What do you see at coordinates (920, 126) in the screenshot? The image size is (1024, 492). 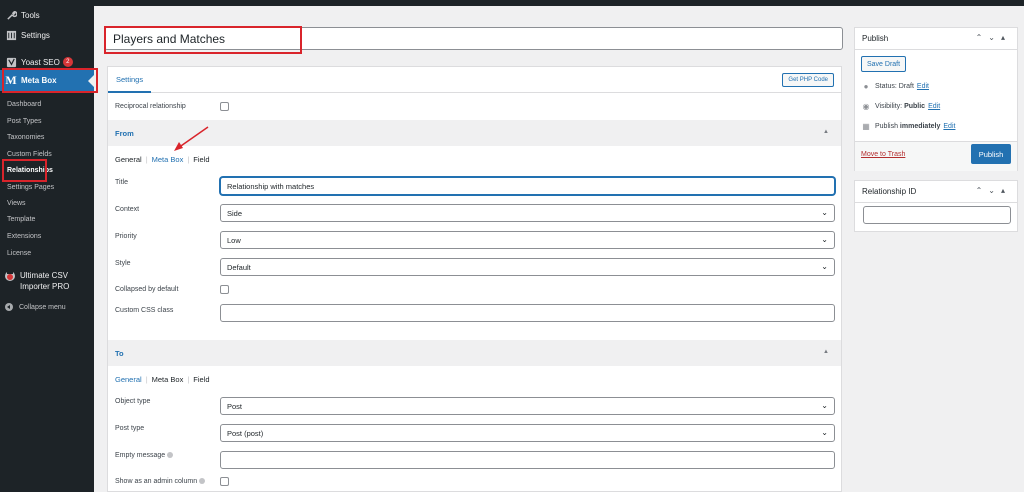 I see `publish-value: immediately` at bounding box center [920, 126].